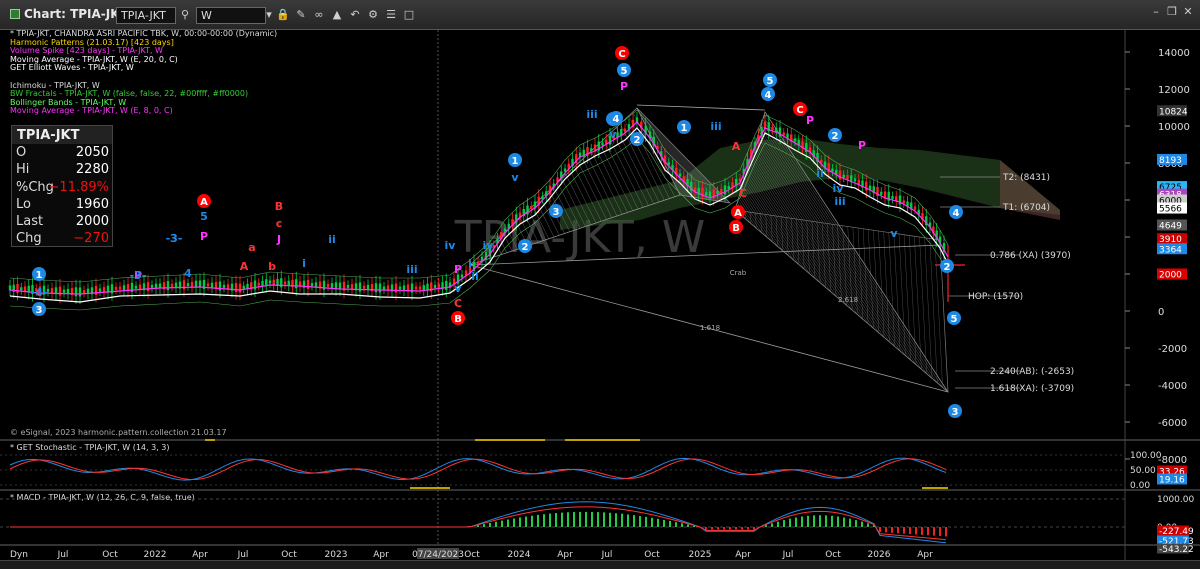 The width and height of the screenshot is (1200, 569). Describe the element at coordinates (146, 15) in the screenshot. I see `symbol-input` at that location.